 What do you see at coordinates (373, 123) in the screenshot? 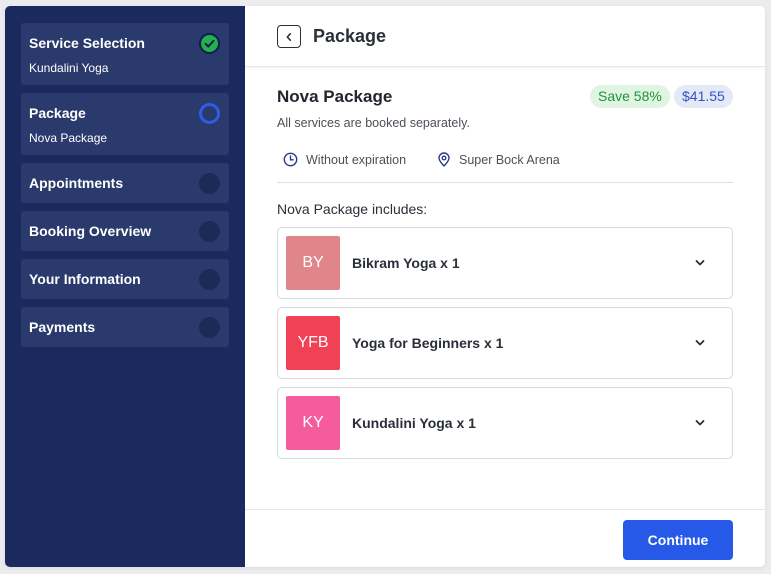
I see `package-description: All services are booked separately.` at bounding box center [373, 123].